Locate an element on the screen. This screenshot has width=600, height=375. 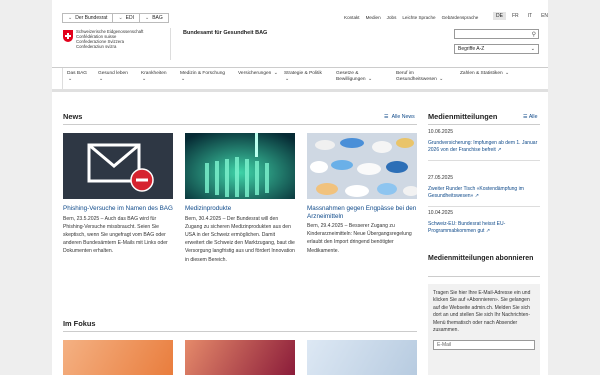
nav-strategie-politik: Strategie & Politik ⌄ is located at coordinates (306, 78).